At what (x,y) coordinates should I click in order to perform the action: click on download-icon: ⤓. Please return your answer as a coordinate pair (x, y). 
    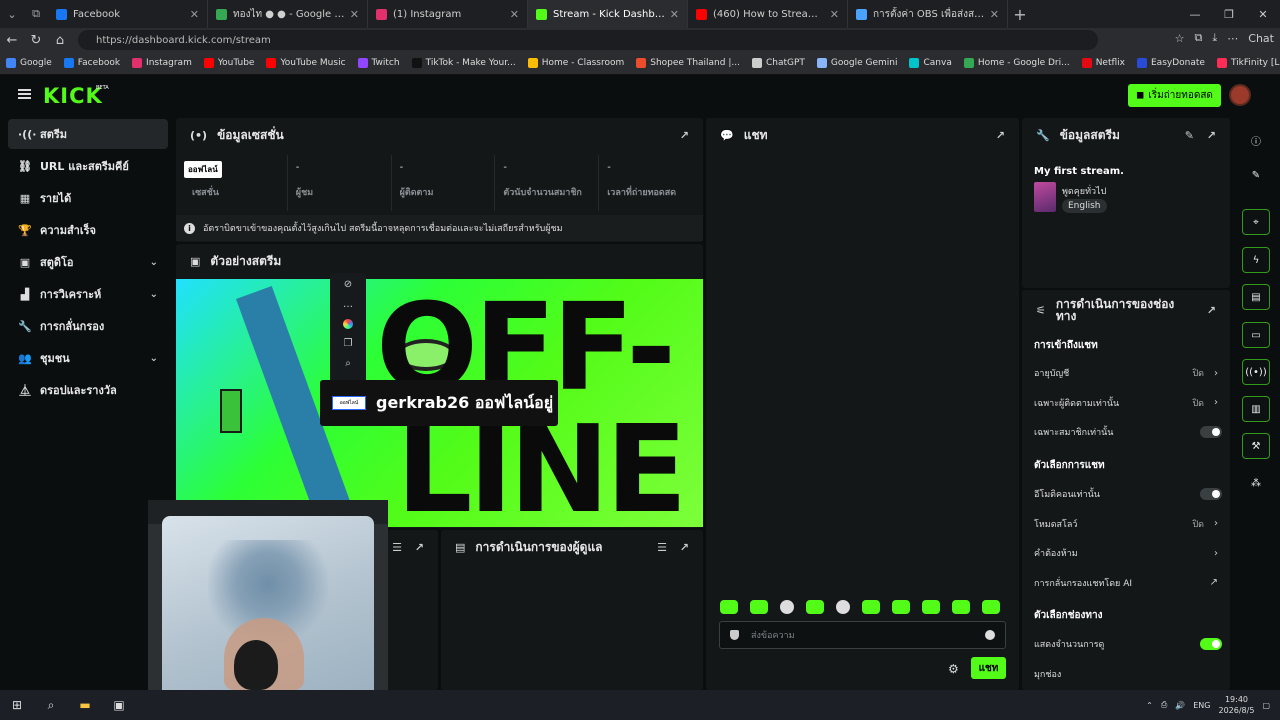
    Looking at the image, I should click on (1214, 38).